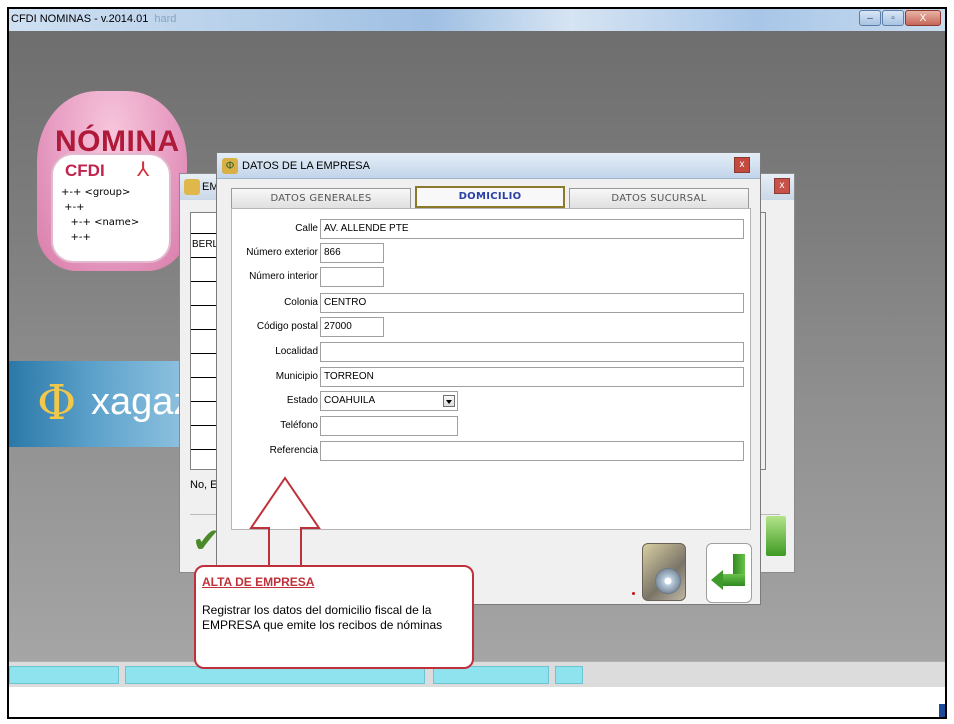 This screenshot has width=954, height=724. What do you see at coordinates (532, 352) in the screenshot?
I see `localidad-input` at bounding box center [532, 352].